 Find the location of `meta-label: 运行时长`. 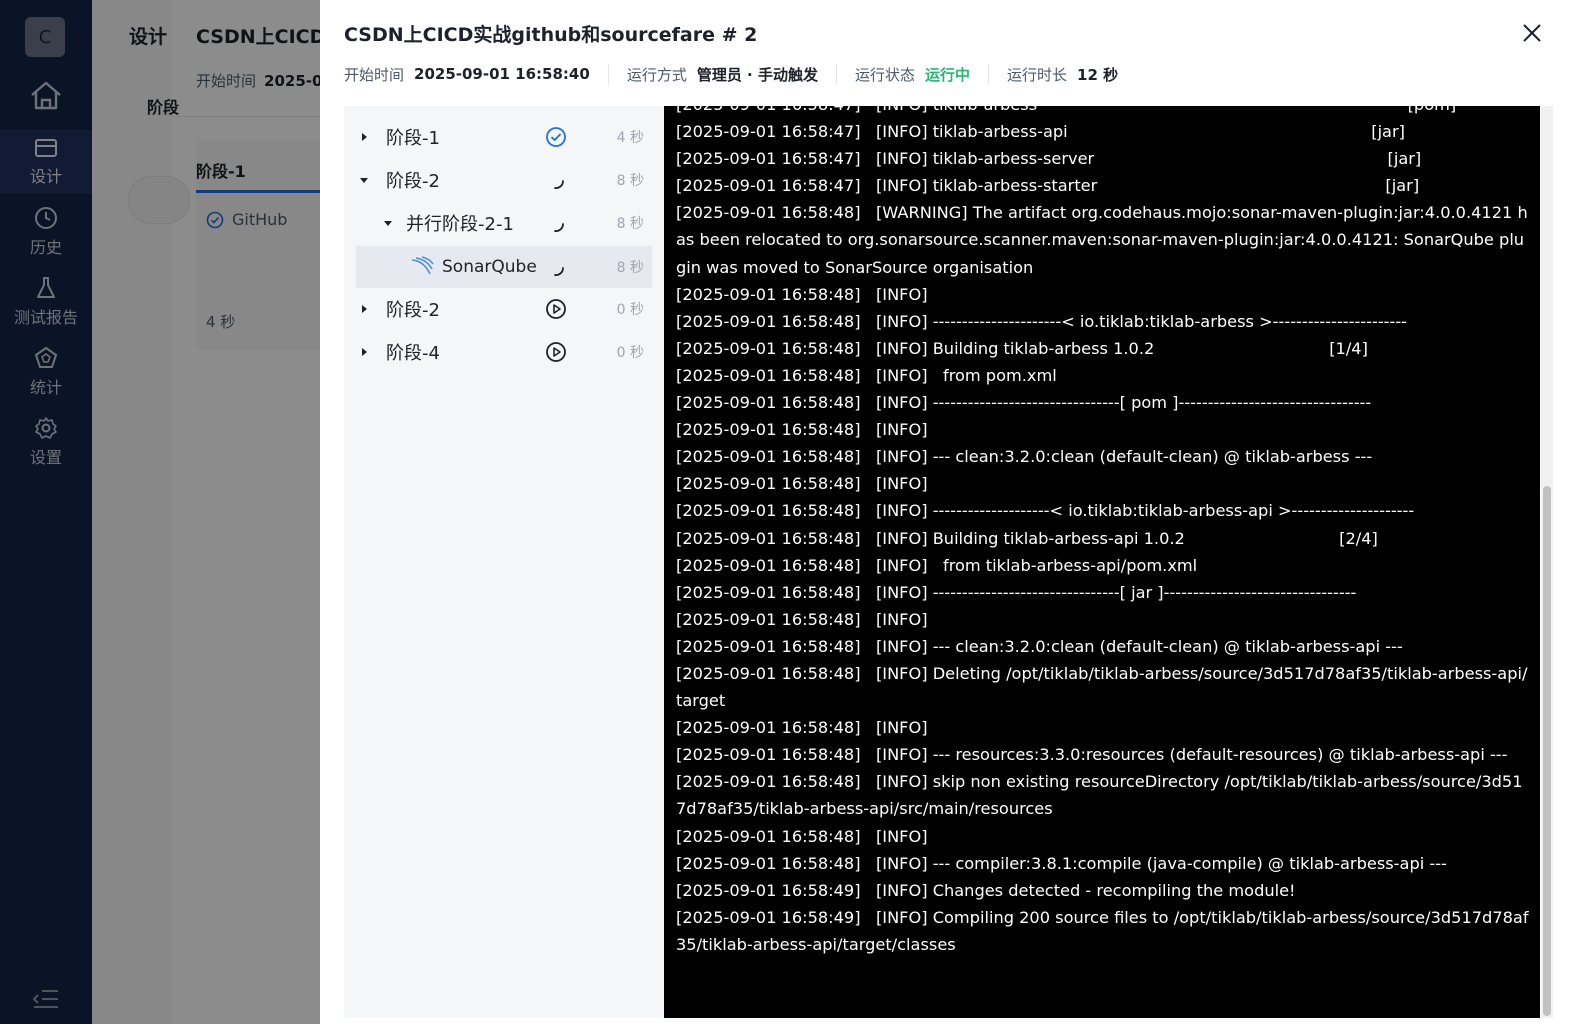

meta-label: 运行时长 is located at coordinates (1037, 74).